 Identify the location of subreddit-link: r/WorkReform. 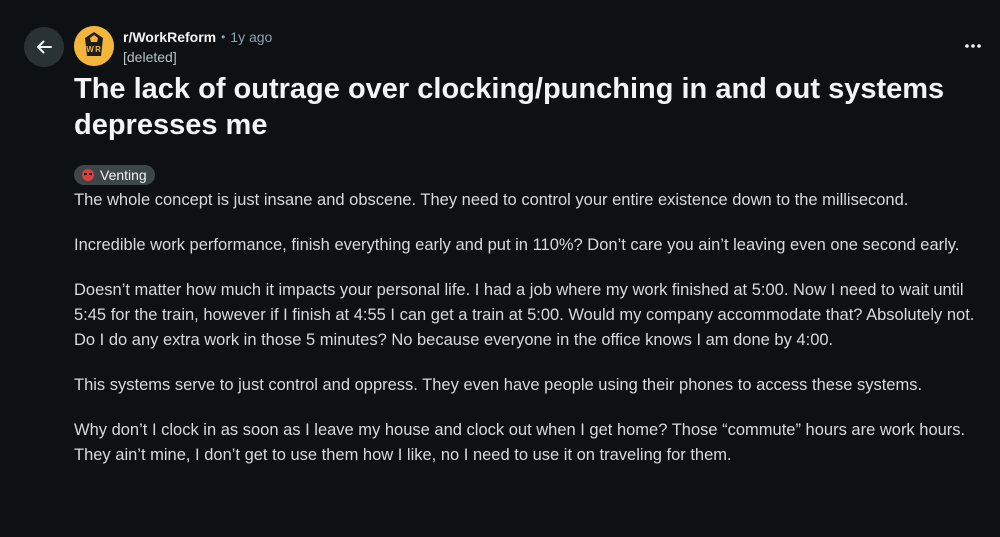
(169, 37).